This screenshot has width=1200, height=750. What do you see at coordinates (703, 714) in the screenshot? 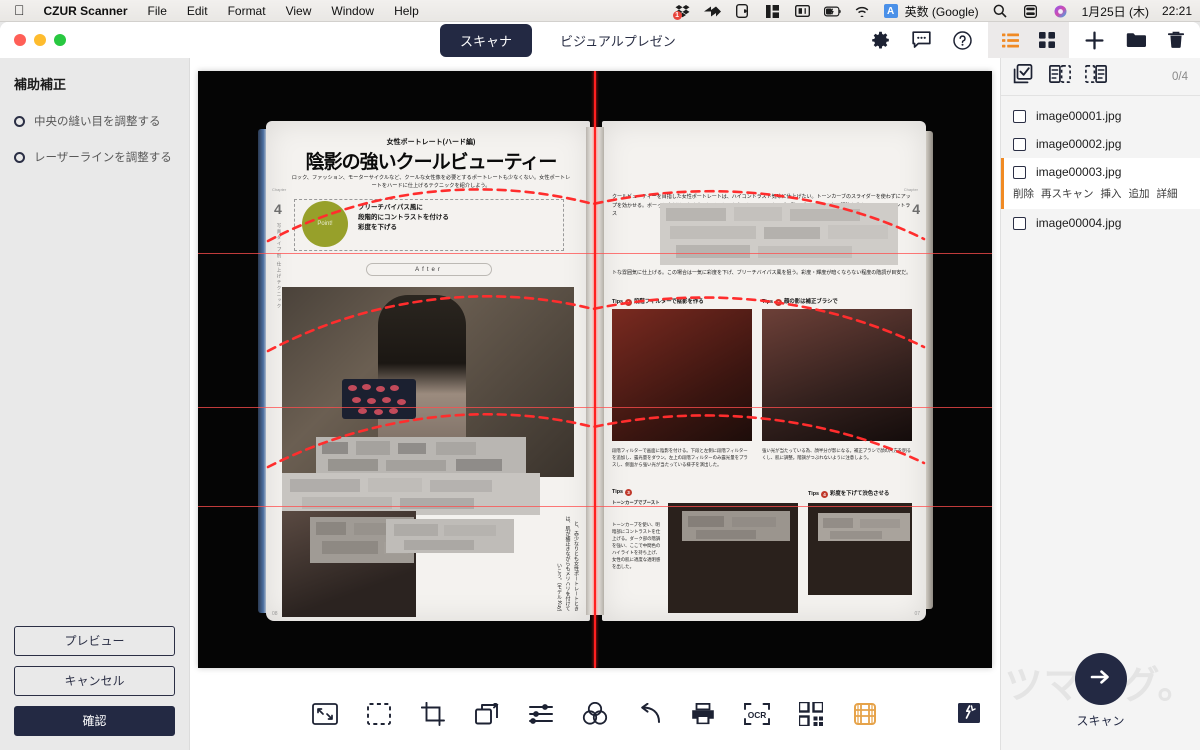
I see `print-icon` at bounding box center [703, 714].